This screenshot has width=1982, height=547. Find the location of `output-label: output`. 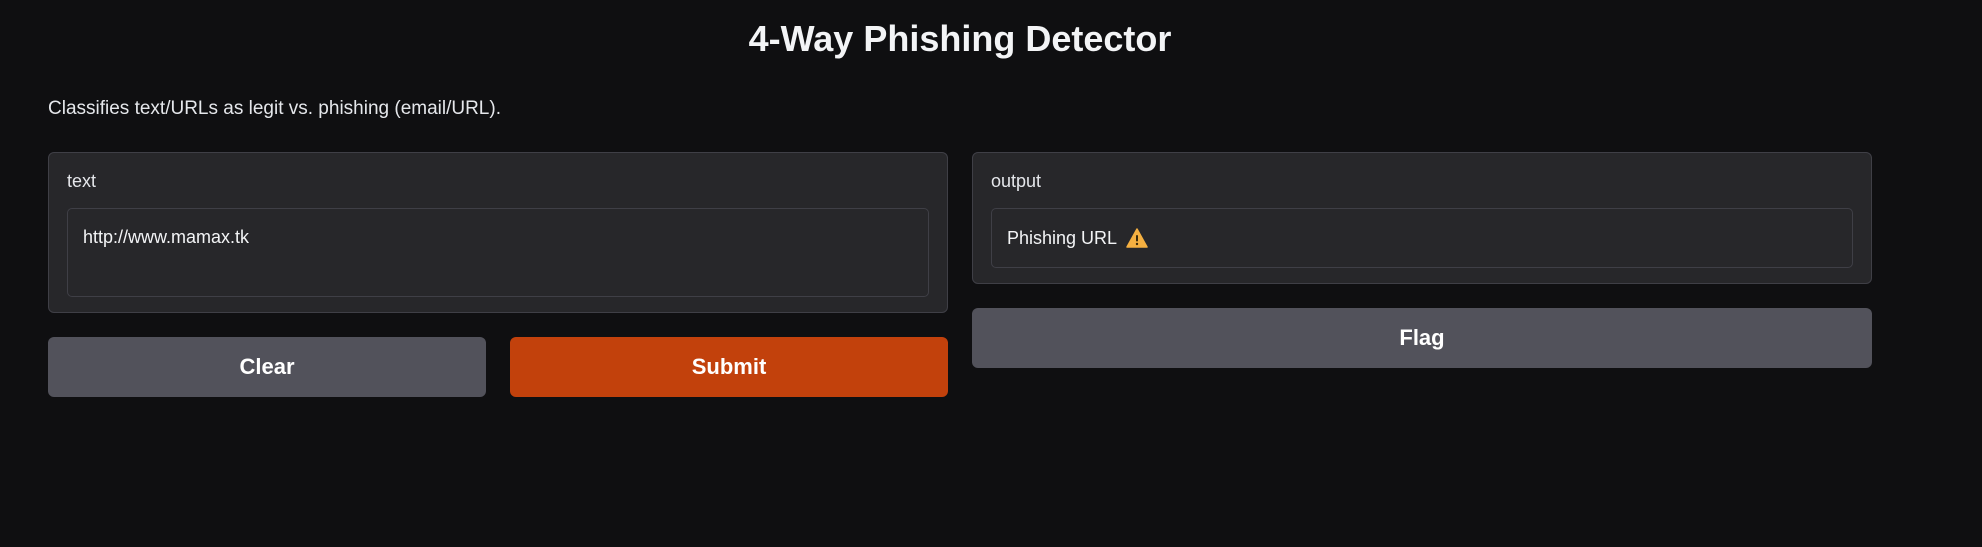

output-label: output is located at coordinates (1016, 181).